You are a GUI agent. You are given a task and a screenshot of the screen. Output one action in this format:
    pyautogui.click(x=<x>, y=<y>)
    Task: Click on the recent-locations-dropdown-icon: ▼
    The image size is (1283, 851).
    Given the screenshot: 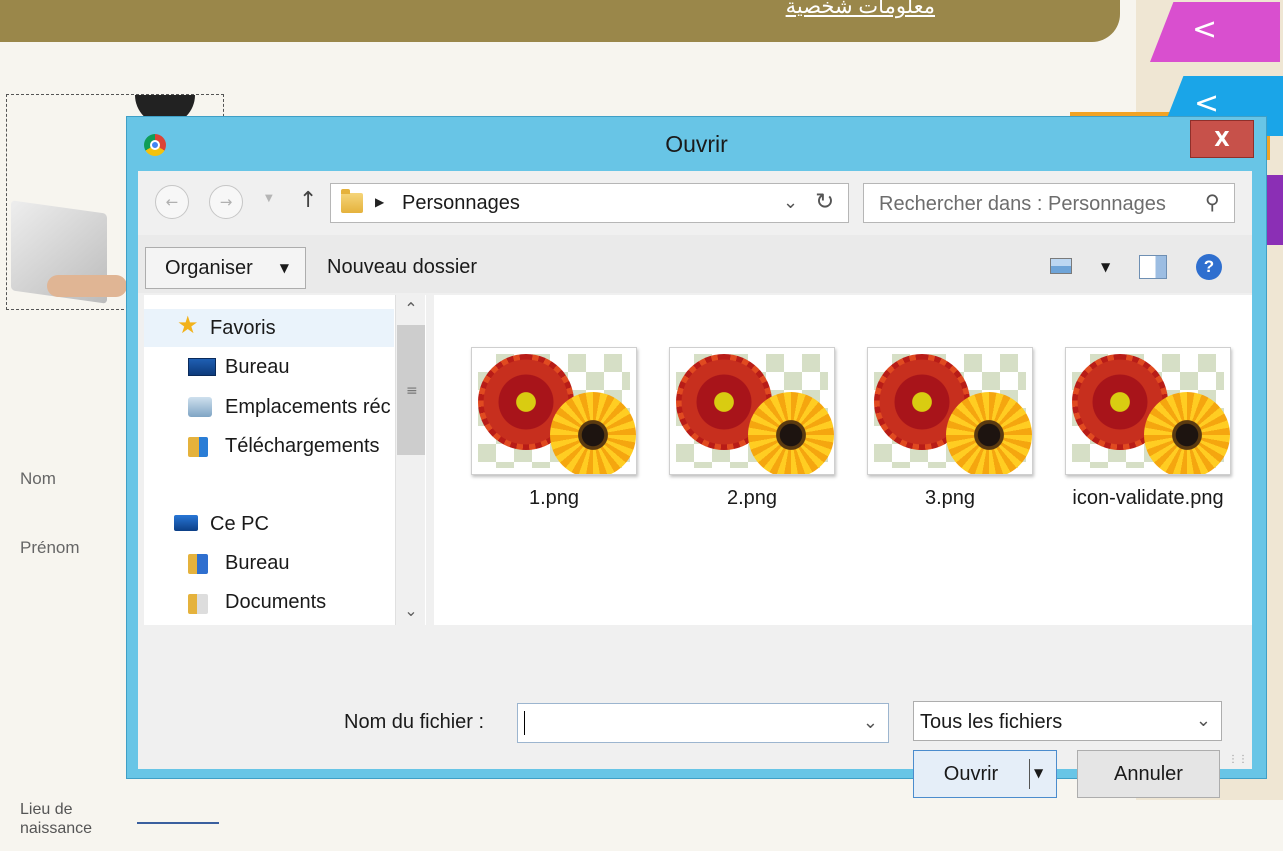 What is the action you would take?
    pyautogui.click(x=269, y=198)
    